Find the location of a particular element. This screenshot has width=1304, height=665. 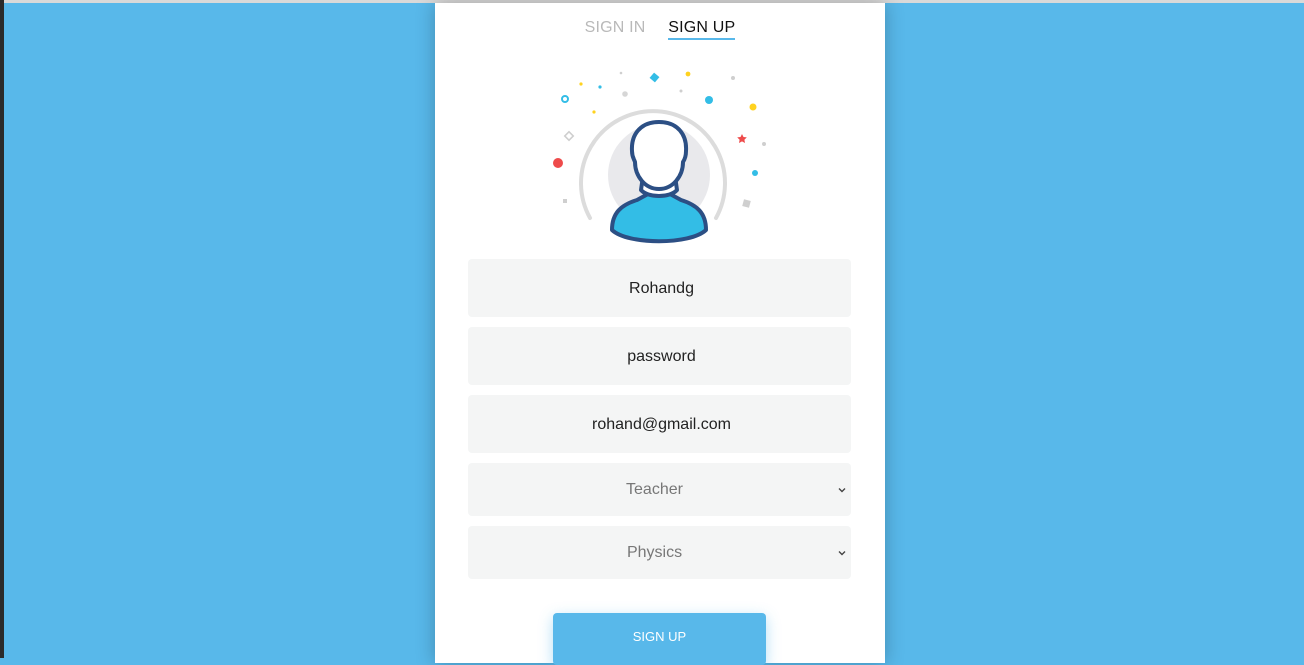

username-input is located at coordinates (661, 289).